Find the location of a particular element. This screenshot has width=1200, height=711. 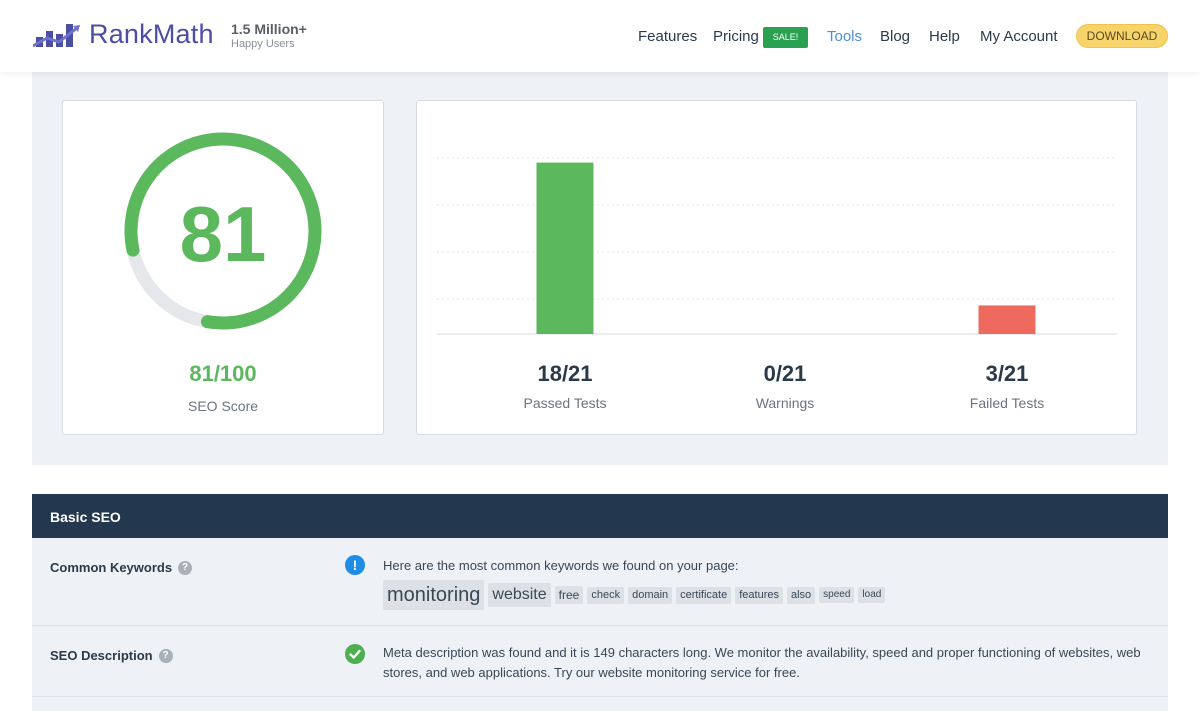

keyword-tag: also is located at coordinates (801, 595).